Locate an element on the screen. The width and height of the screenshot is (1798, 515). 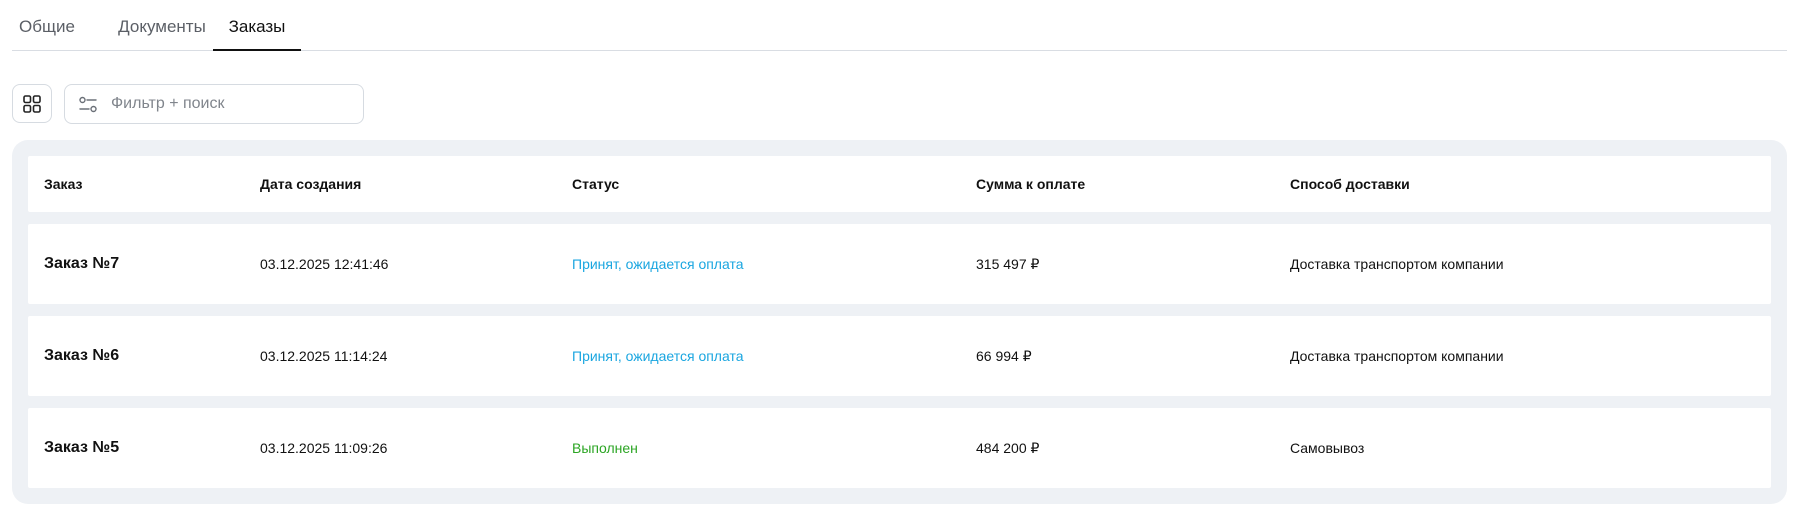
grid-icon is located at coordinates (32, 103).